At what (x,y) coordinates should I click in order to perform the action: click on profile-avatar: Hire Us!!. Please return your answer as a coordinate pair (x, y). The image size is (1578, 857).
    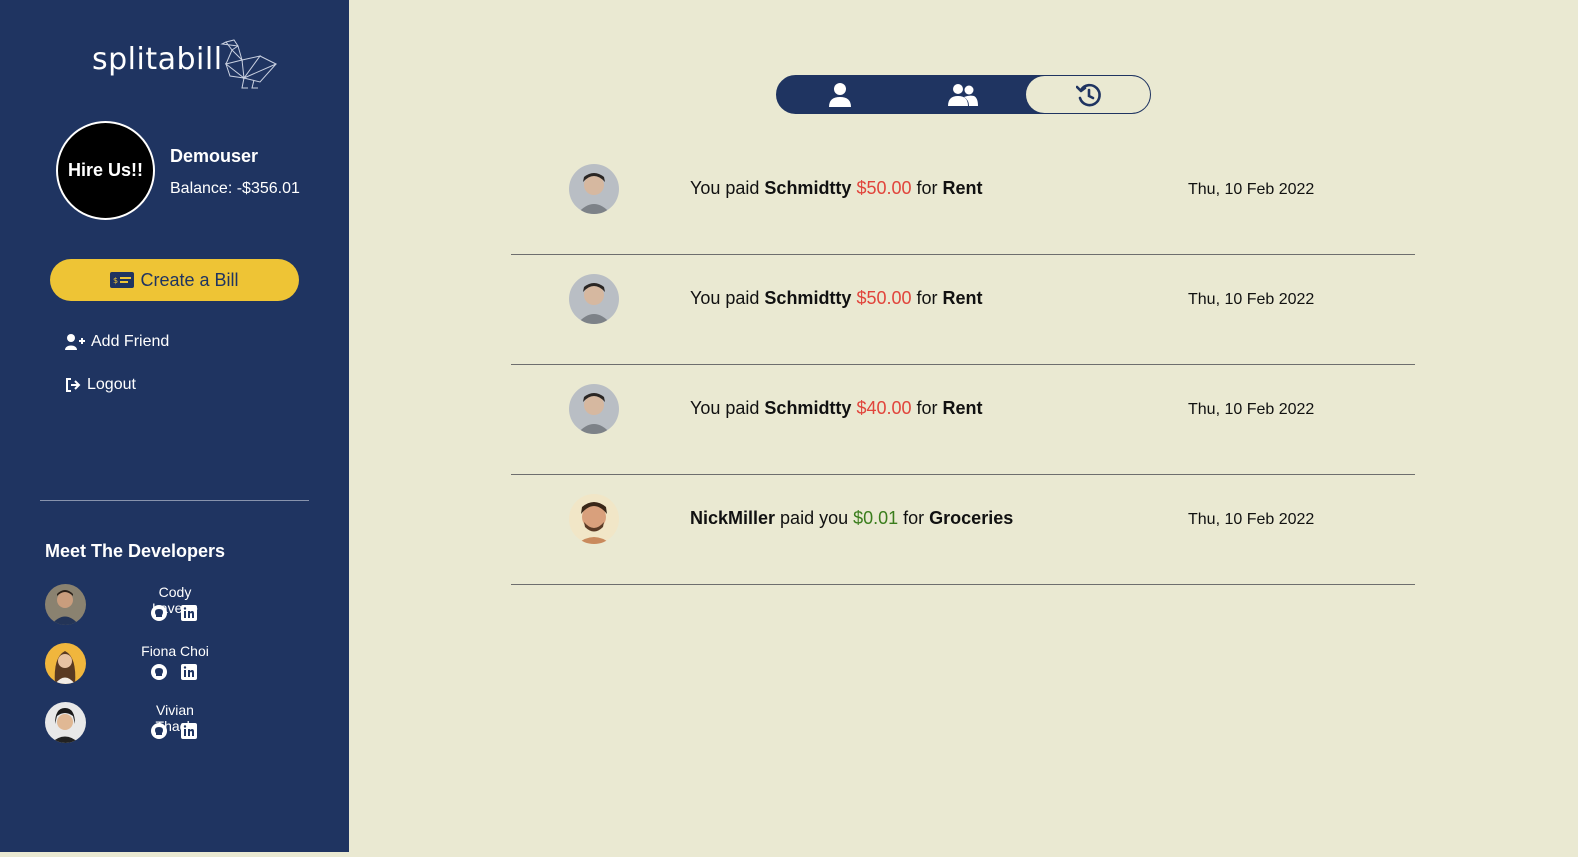
    Looking at the image, I should click on (105, 170).